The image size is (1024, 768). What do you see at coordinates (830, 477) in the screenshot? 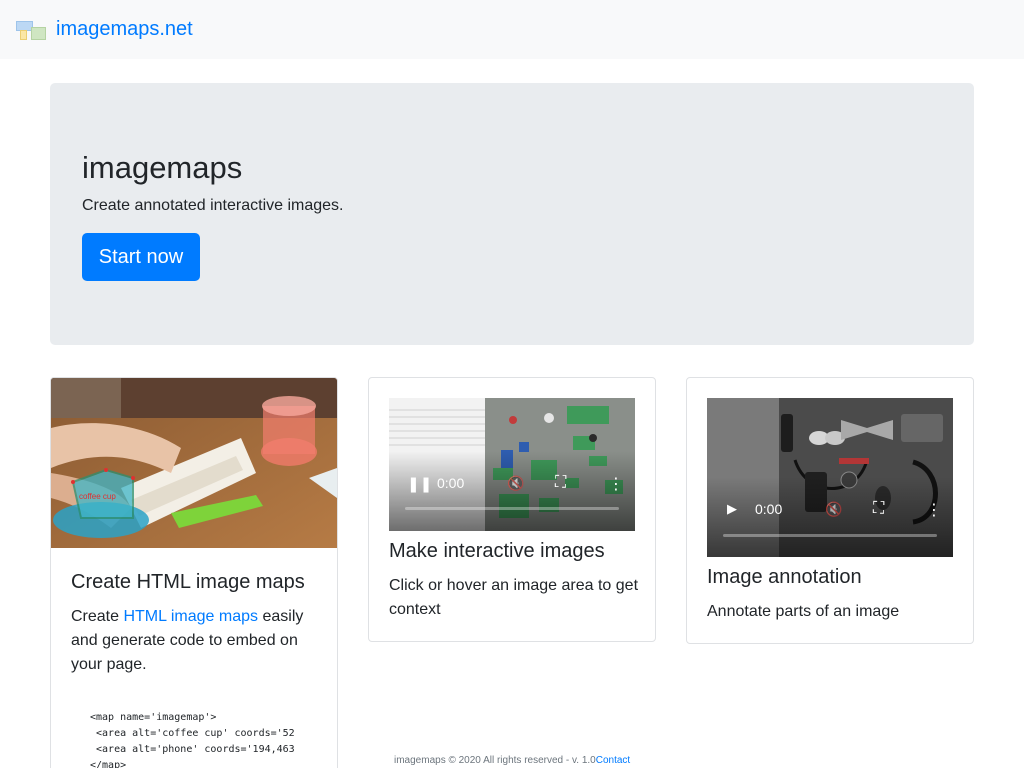
I see `image-annotation-video: ▶ 0:00 🔇 ⛶ ⋮` at bounding box center [830, 477].